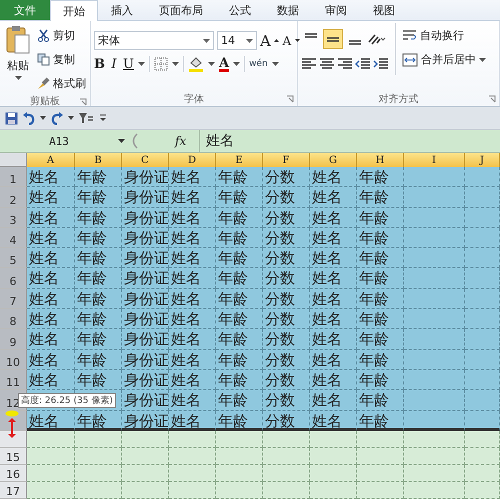 This screenshot has height=502, width=500. What do you see at coordinates (103, 118) in the screenshot?
I see `customize-icon` at bounding box center [103, 118].